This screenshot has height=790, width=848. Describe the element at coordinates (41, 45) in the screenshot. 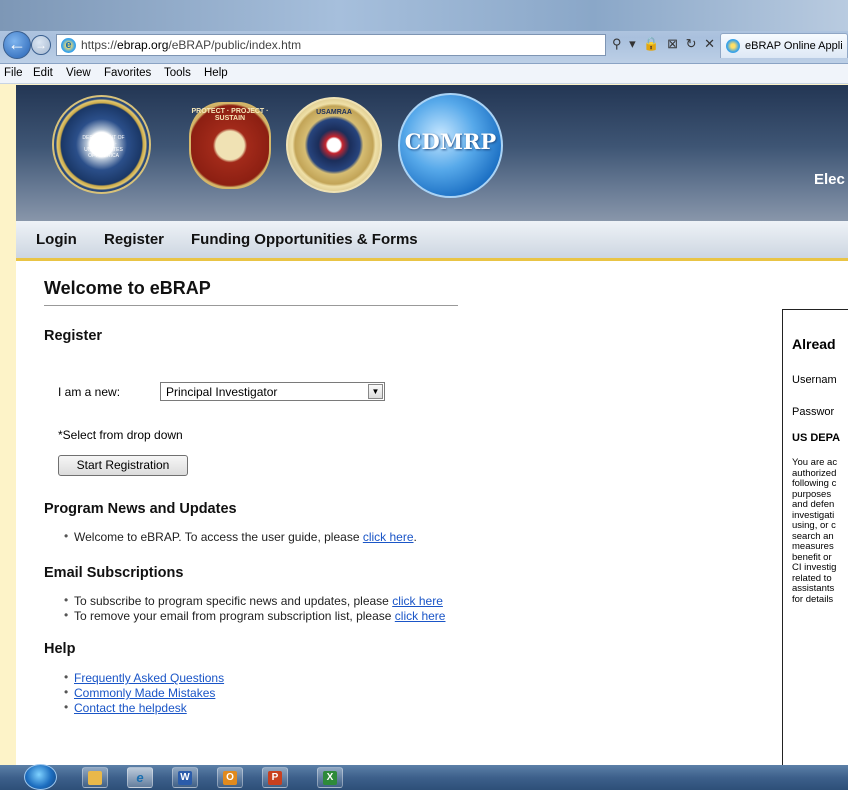

I see `forward-button: →` at that location.